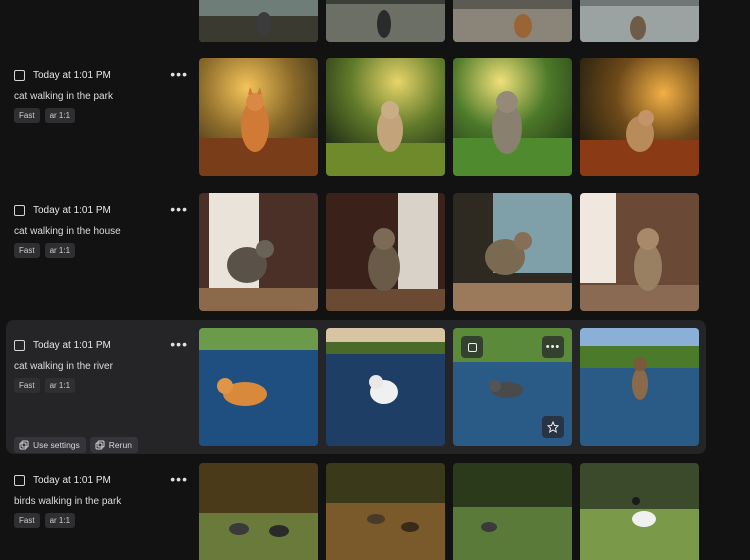  What do you see at coordinates (67, 231) in the screenshot?
I see `prompt-text: cat walking in the house` at bounding box center [67, 231].